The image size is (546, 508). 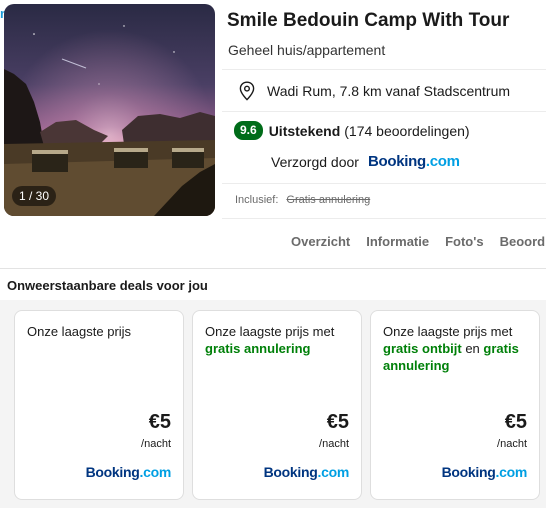 I want to click on provider-row: Verzorgd door Booking.com, so click(x=365, y=161).